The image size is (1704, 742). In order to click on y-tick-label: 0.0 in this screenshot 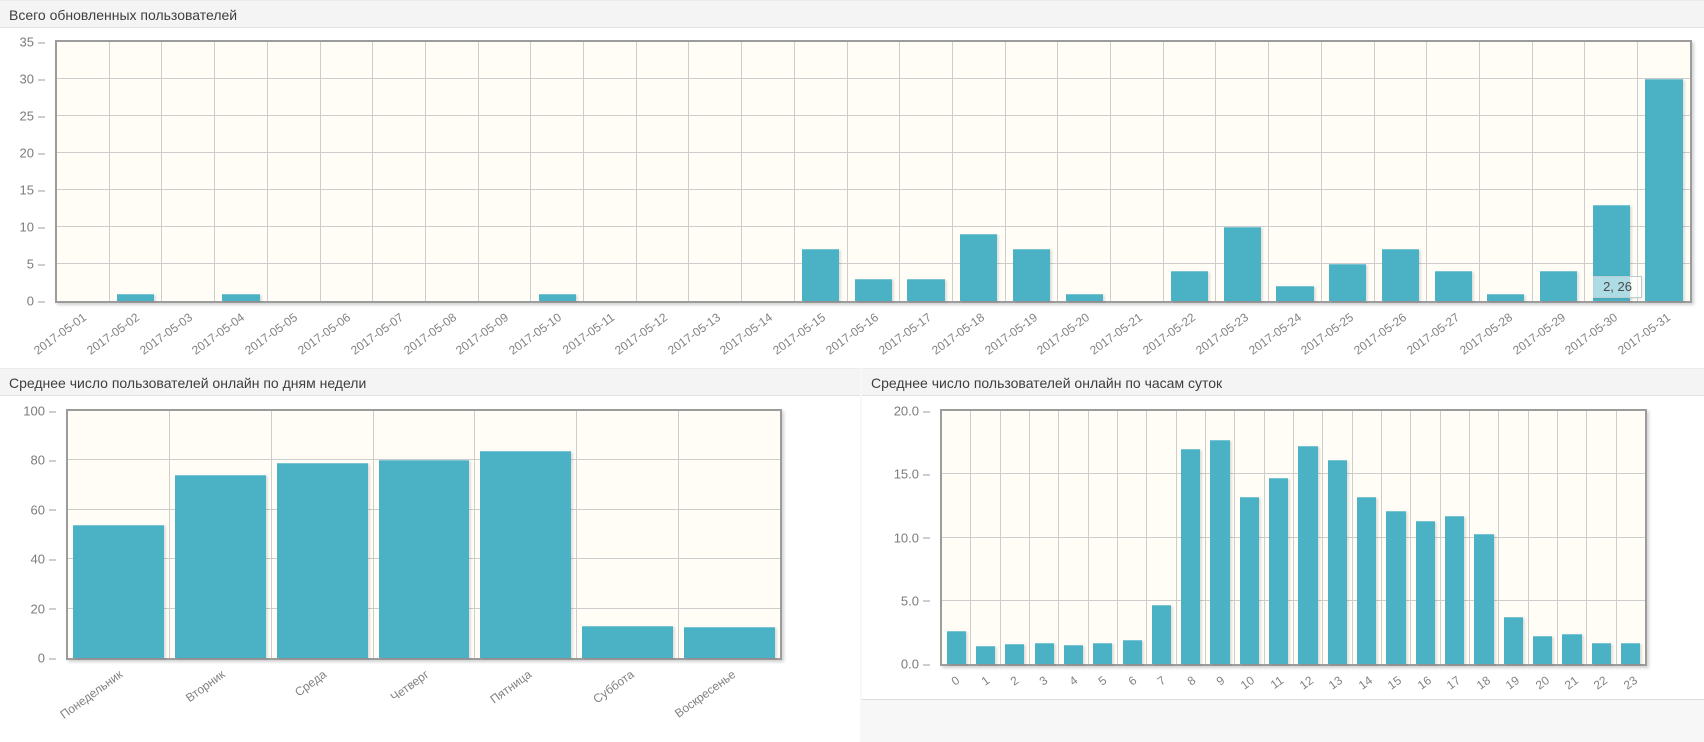, I will do `click(916, 664)`.